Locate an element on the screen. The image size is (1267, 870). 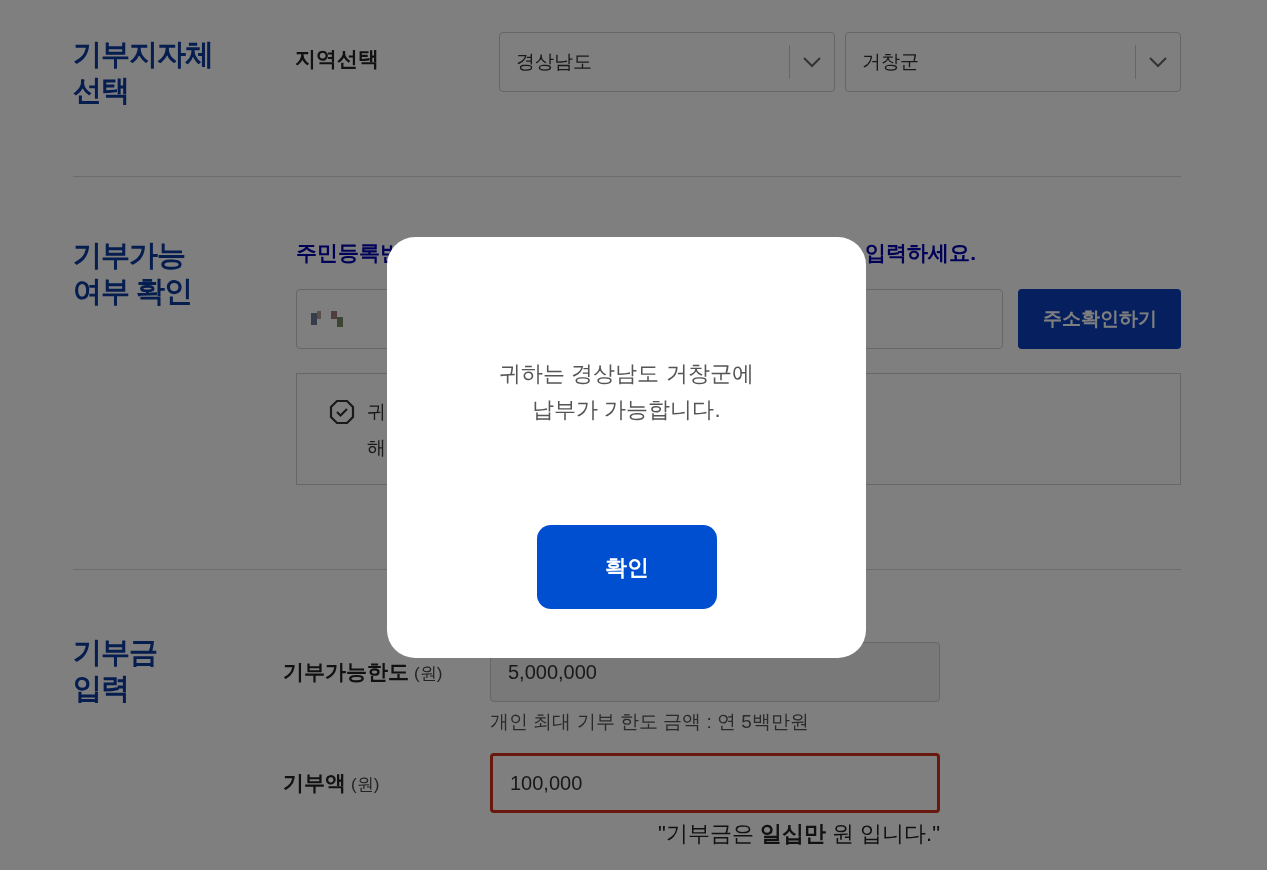
notice-text: 귀 is located at coordinates (376, 412).